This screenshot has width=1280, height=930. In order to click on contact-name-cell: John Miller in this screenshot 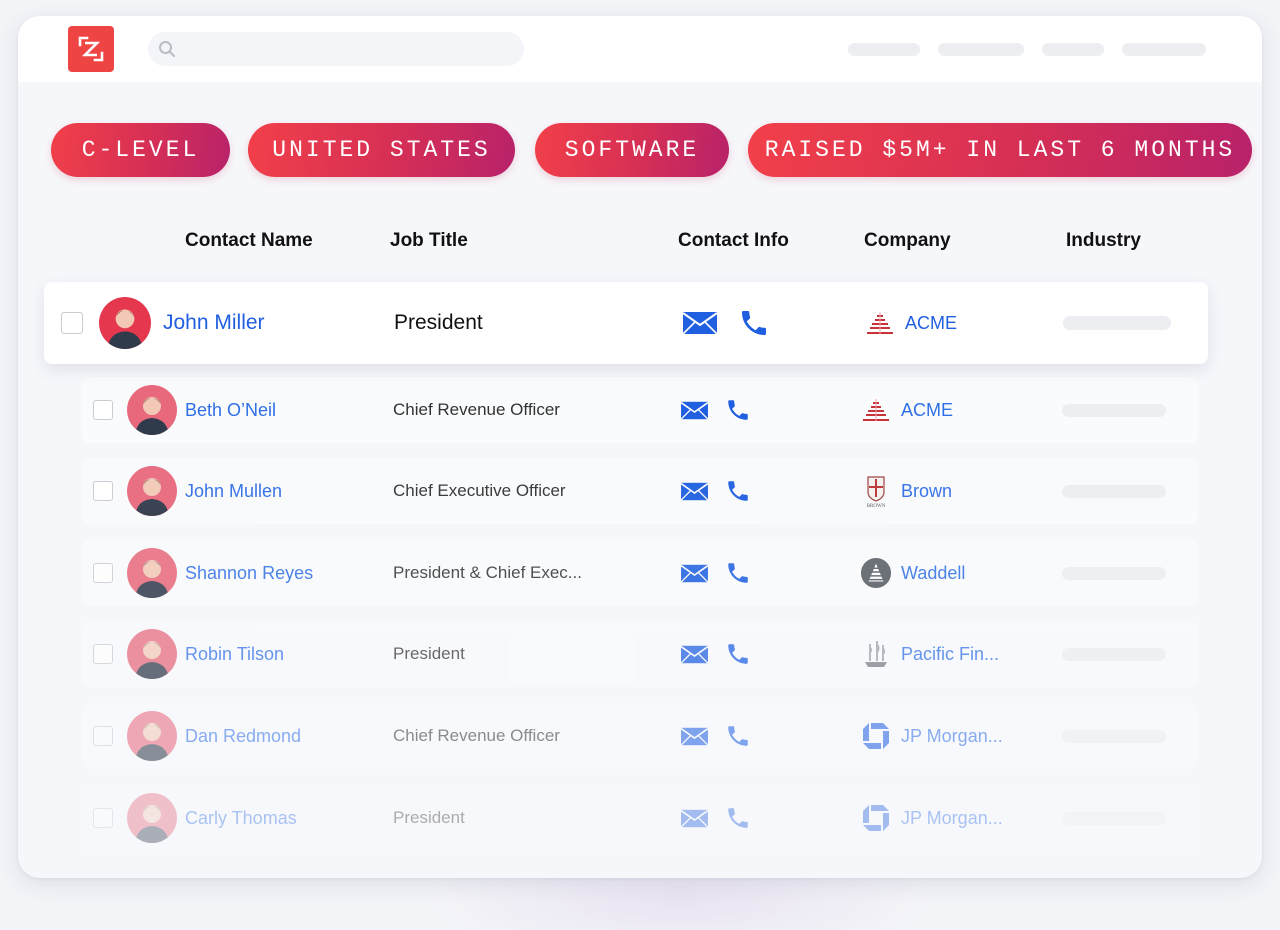, I will do `click(214, 323)`.